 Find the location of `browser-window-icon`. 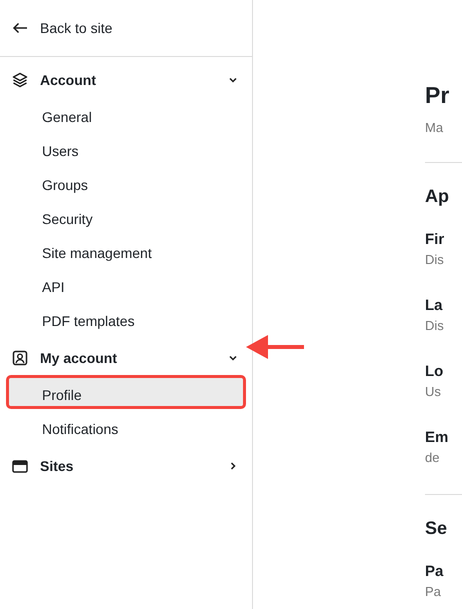

browser-window-icon is located at coordinates (20, 466).